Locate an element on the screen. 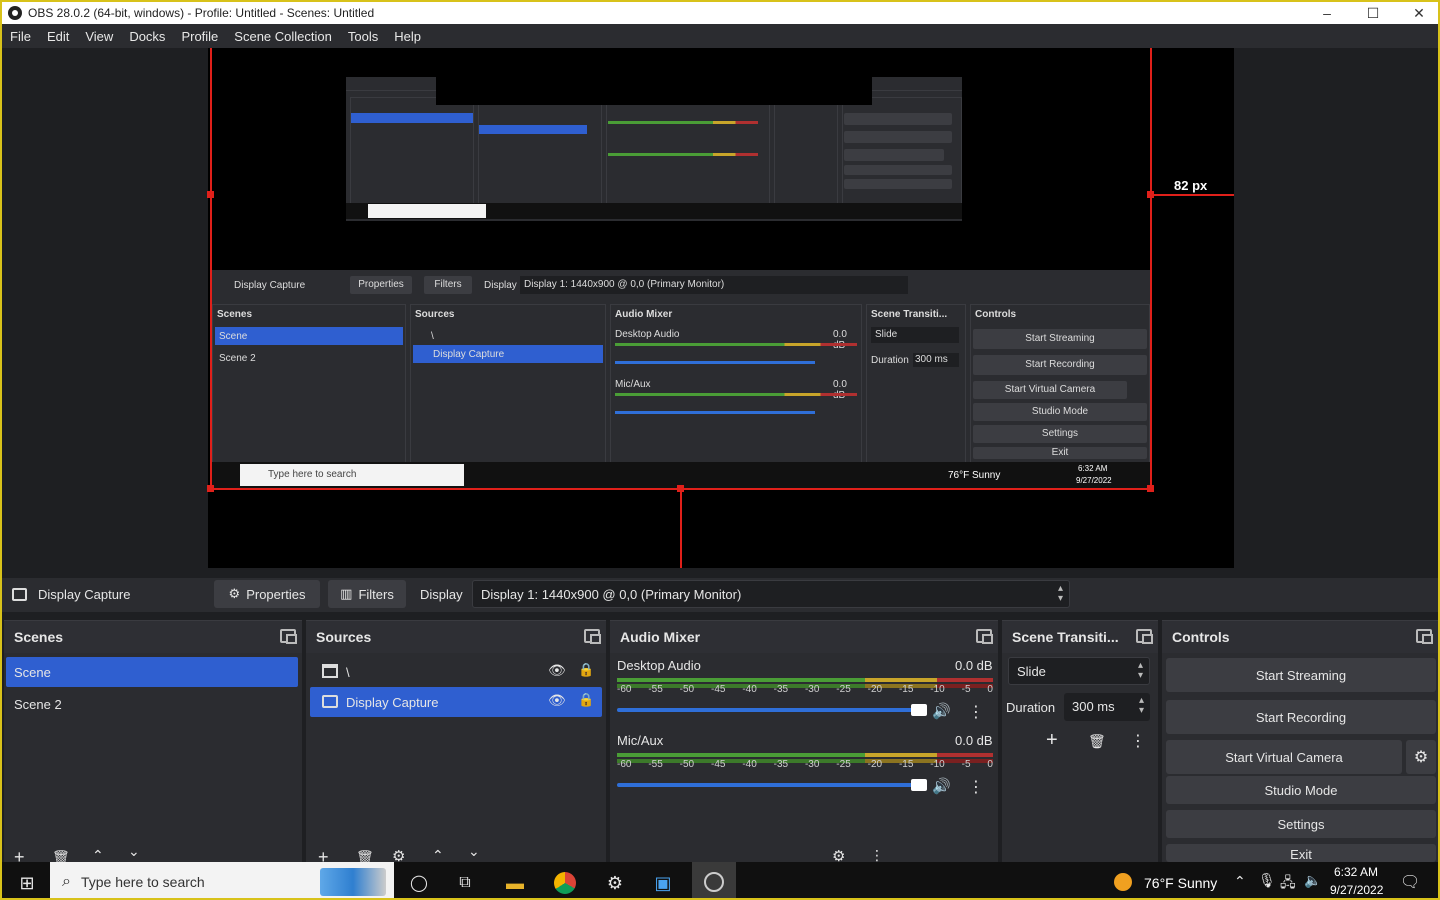  file-explorer-icon: ▬ is located at coordinates (515, 883).